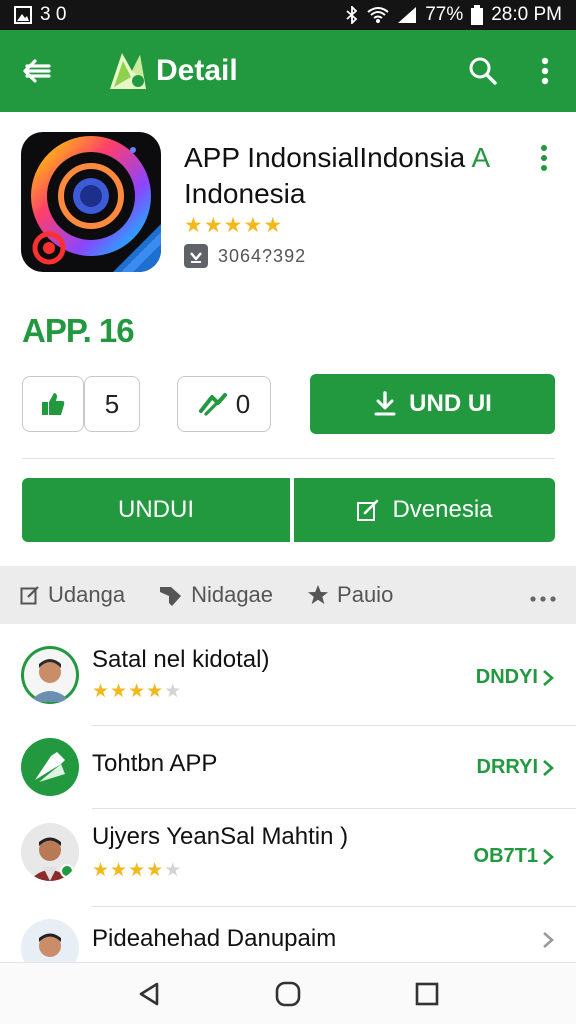 The height and width of the screenshot is (1024, 576). Describe the element at coordinates (288, 15) in the screenshot. I see `status-bar: 3 0 77% 28:0 PM` at that location.